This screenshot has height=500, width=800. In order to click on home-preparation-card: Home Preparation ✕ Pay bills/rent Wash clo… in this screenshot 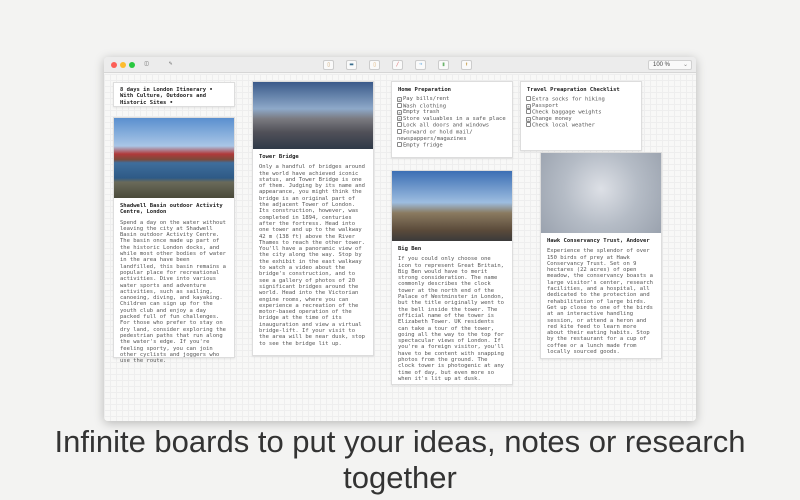, I will do `click(452, 119)`.